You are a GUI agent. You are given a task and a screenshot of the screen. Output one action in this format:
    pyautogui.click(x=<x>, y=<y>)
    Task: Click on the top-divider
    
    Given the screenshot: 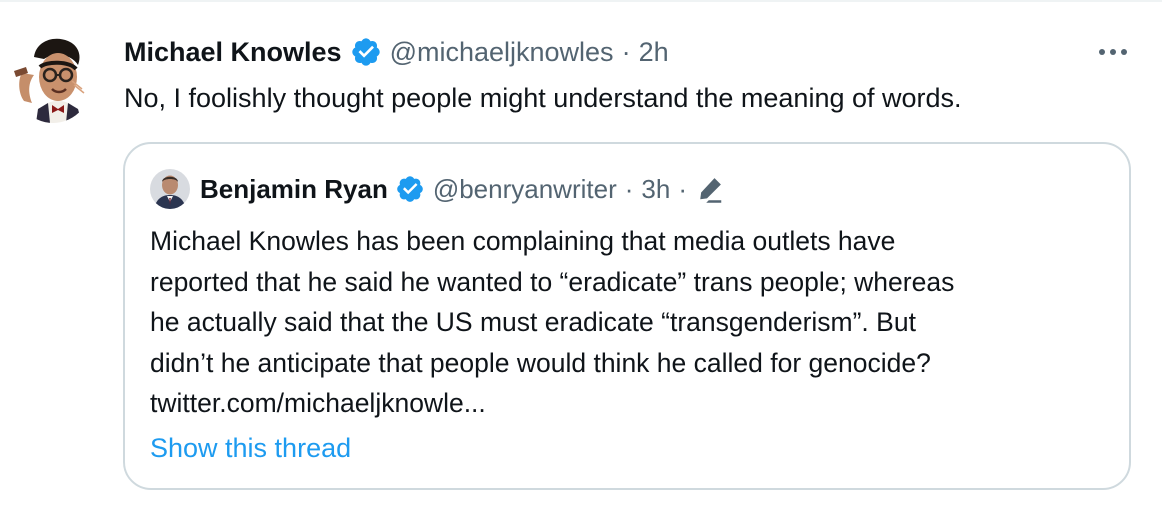 What is the action you would take?
    pyautogui.click(x=581, y=1)
    